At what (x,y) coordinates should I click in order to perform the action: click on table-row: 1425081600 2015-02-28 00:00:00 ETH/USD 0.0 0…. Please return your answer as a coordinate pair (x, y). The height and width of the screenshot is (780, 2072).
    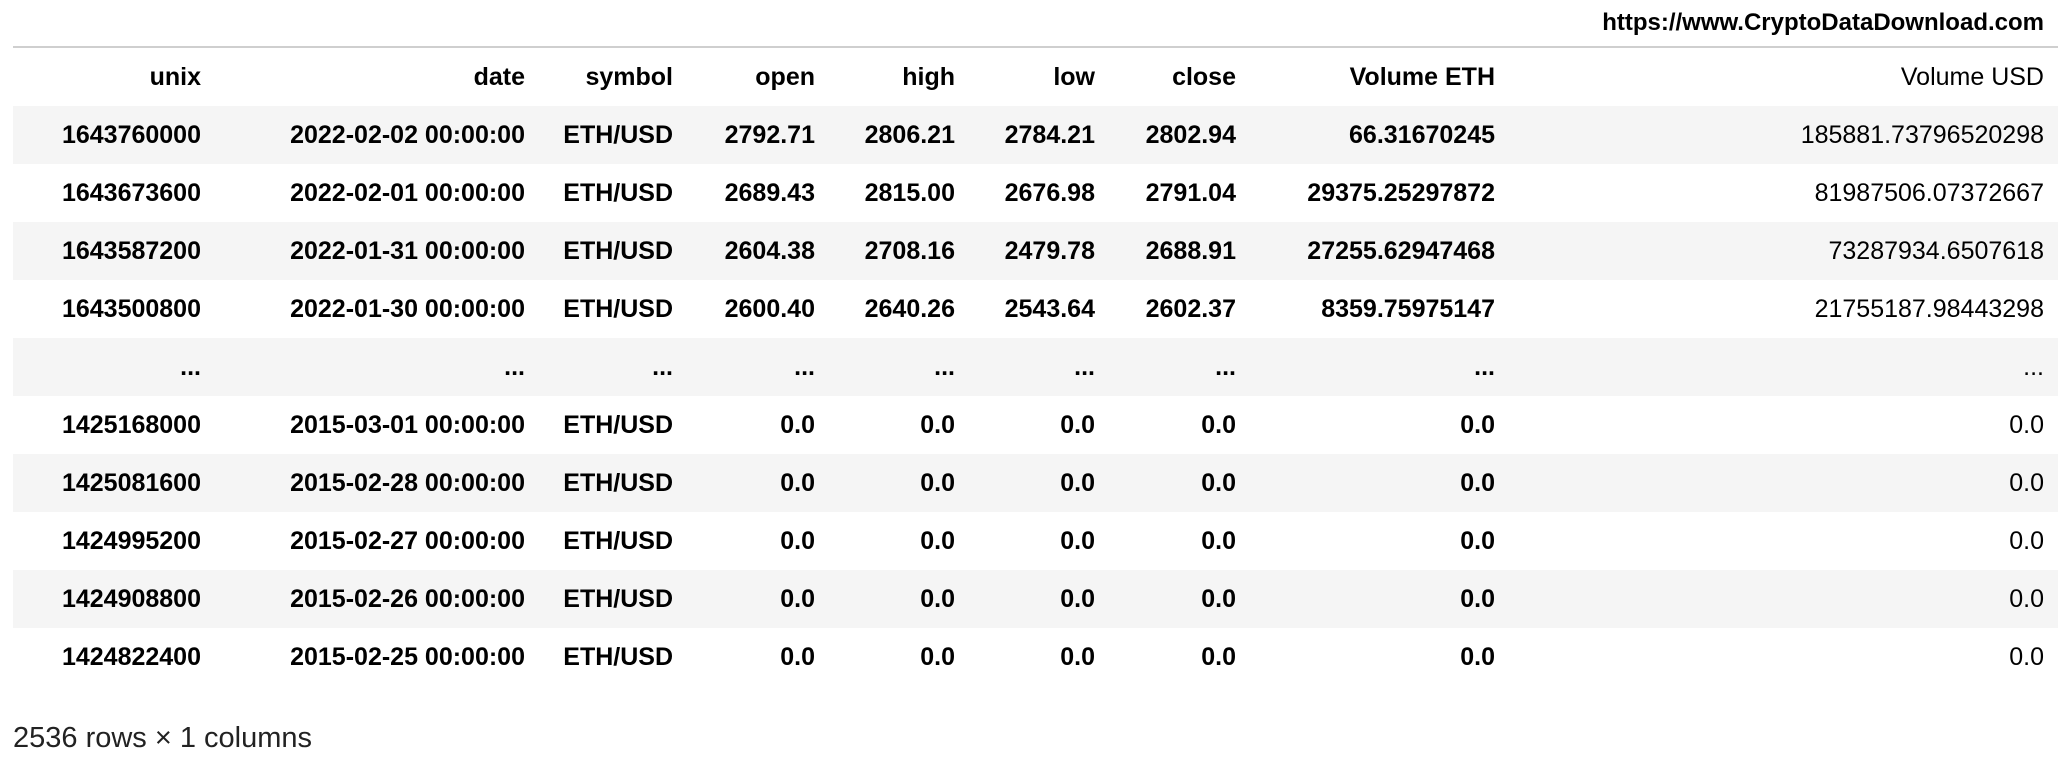
    Looking at the image, I should click on (1035, 483).